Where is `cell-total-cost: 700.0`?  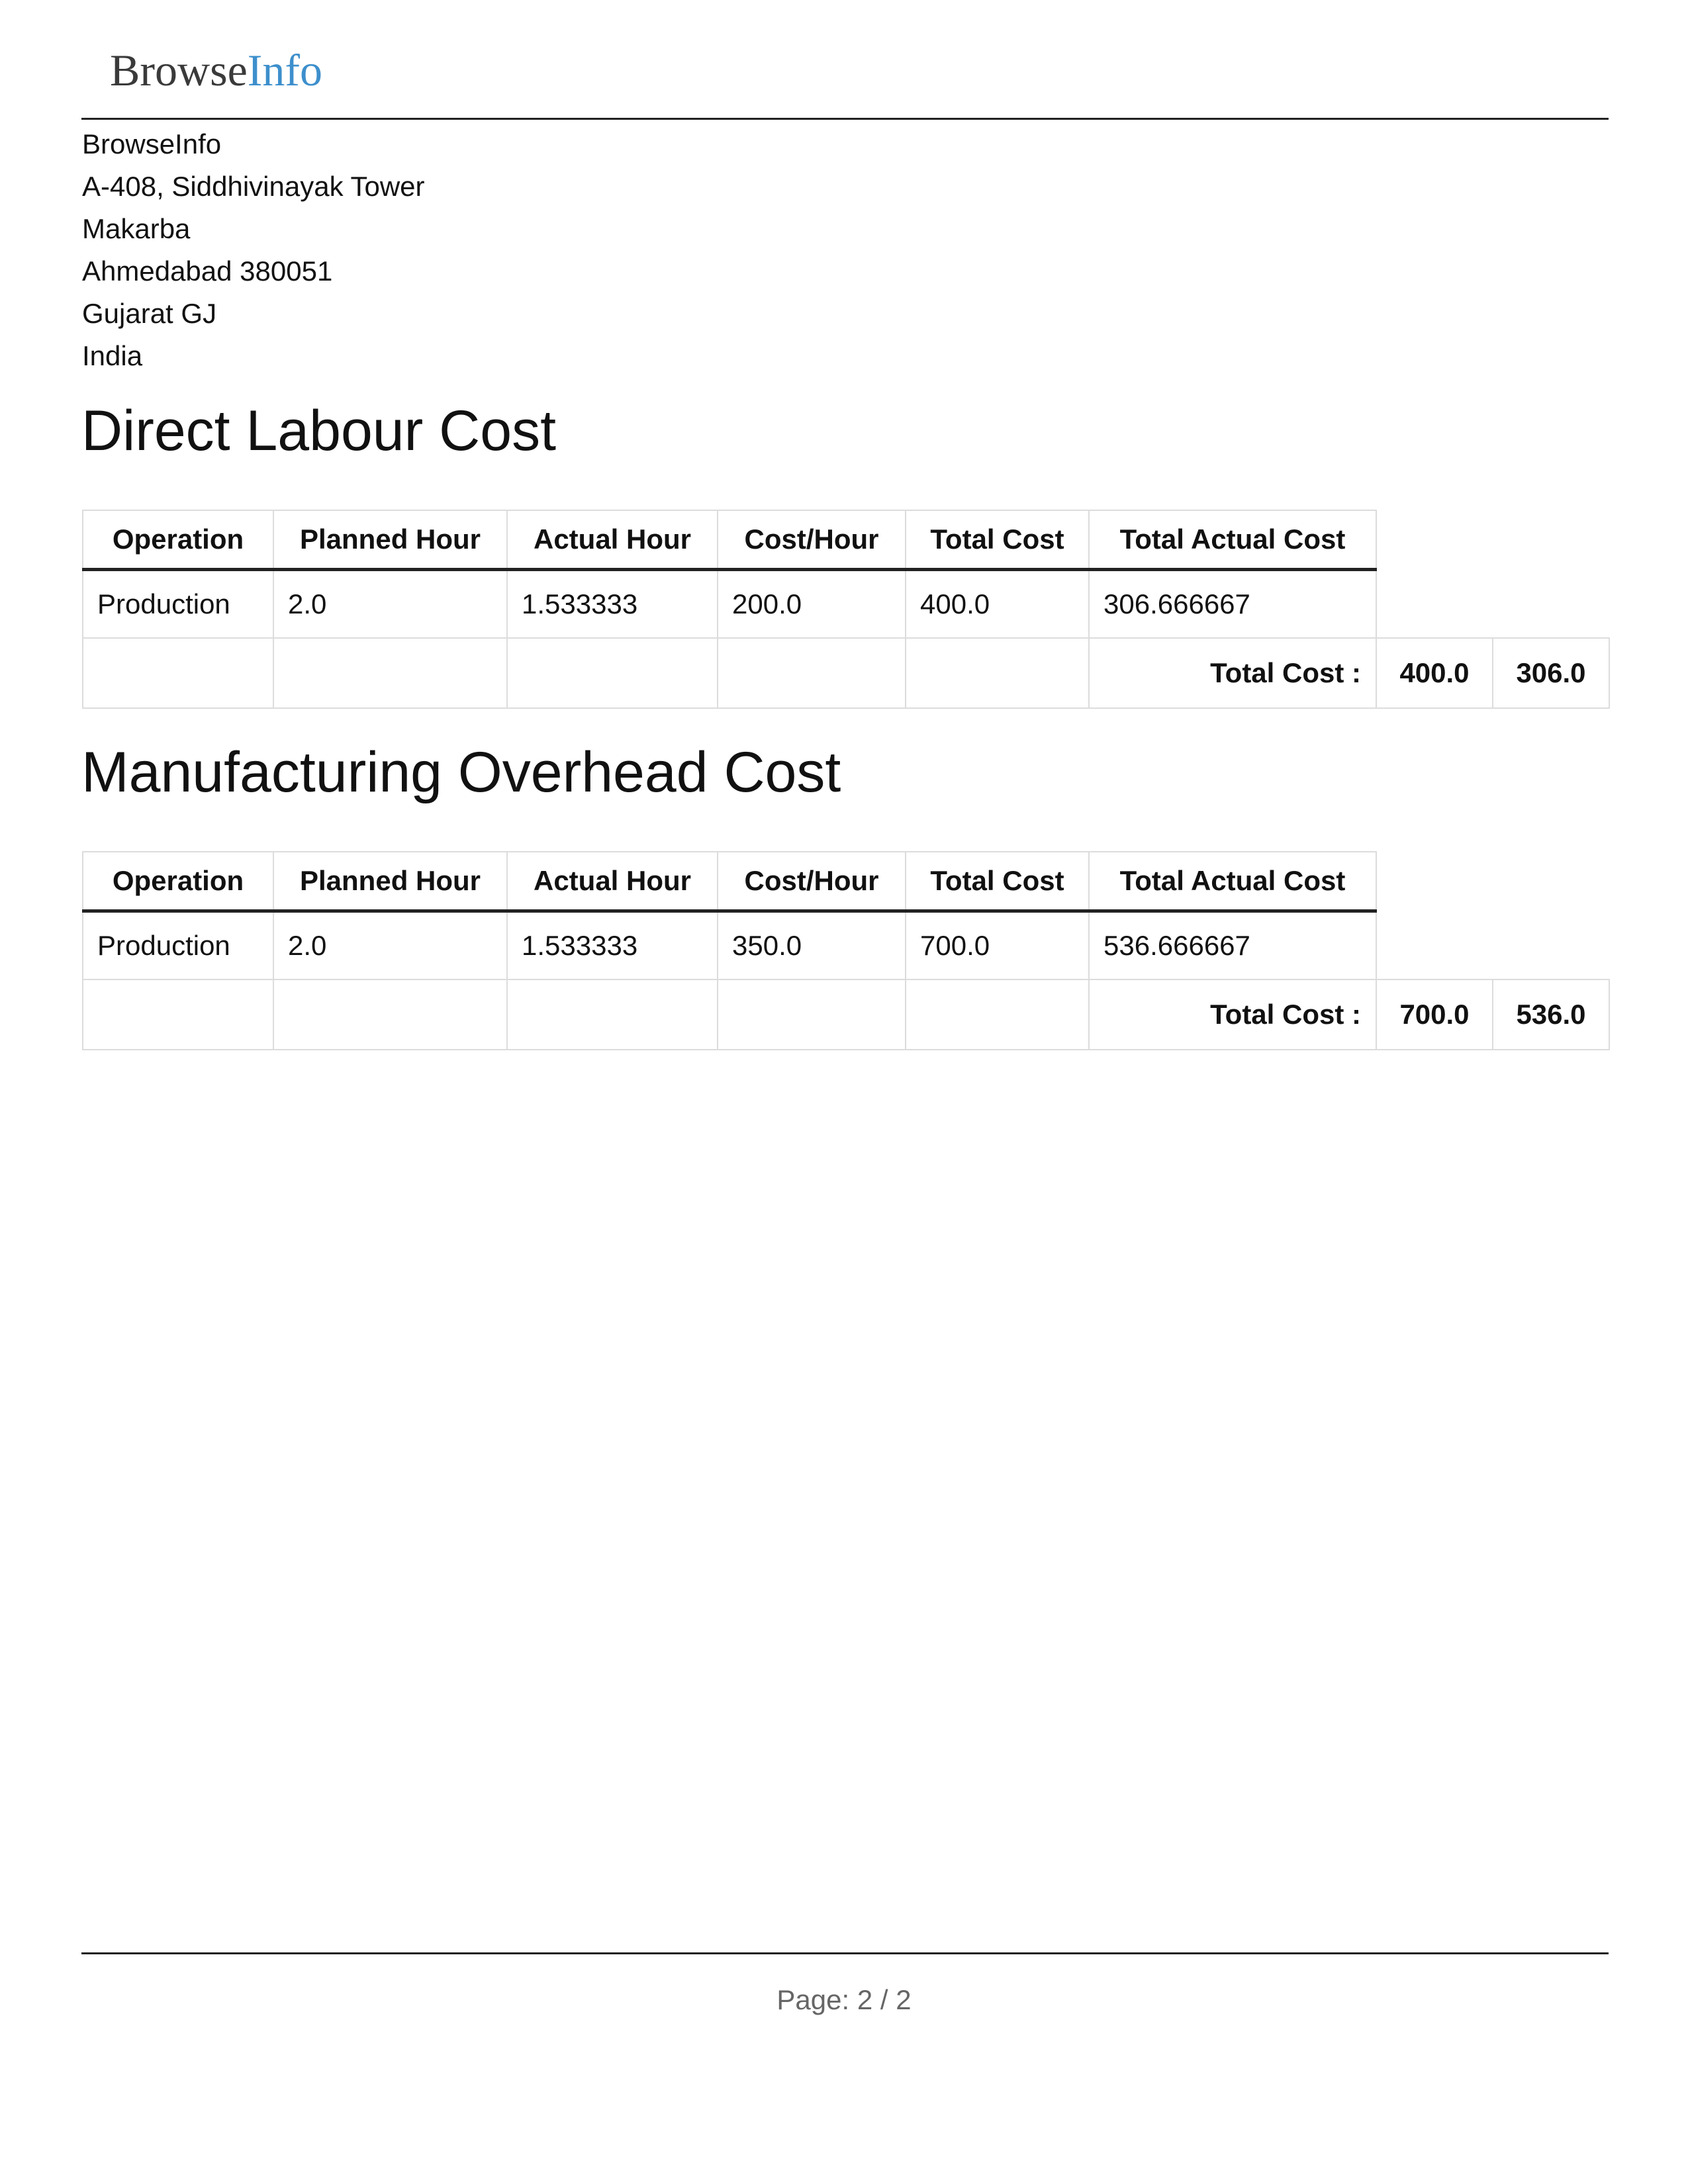
cell-total-cost: 700.0 is located at coordinates (997, 945).